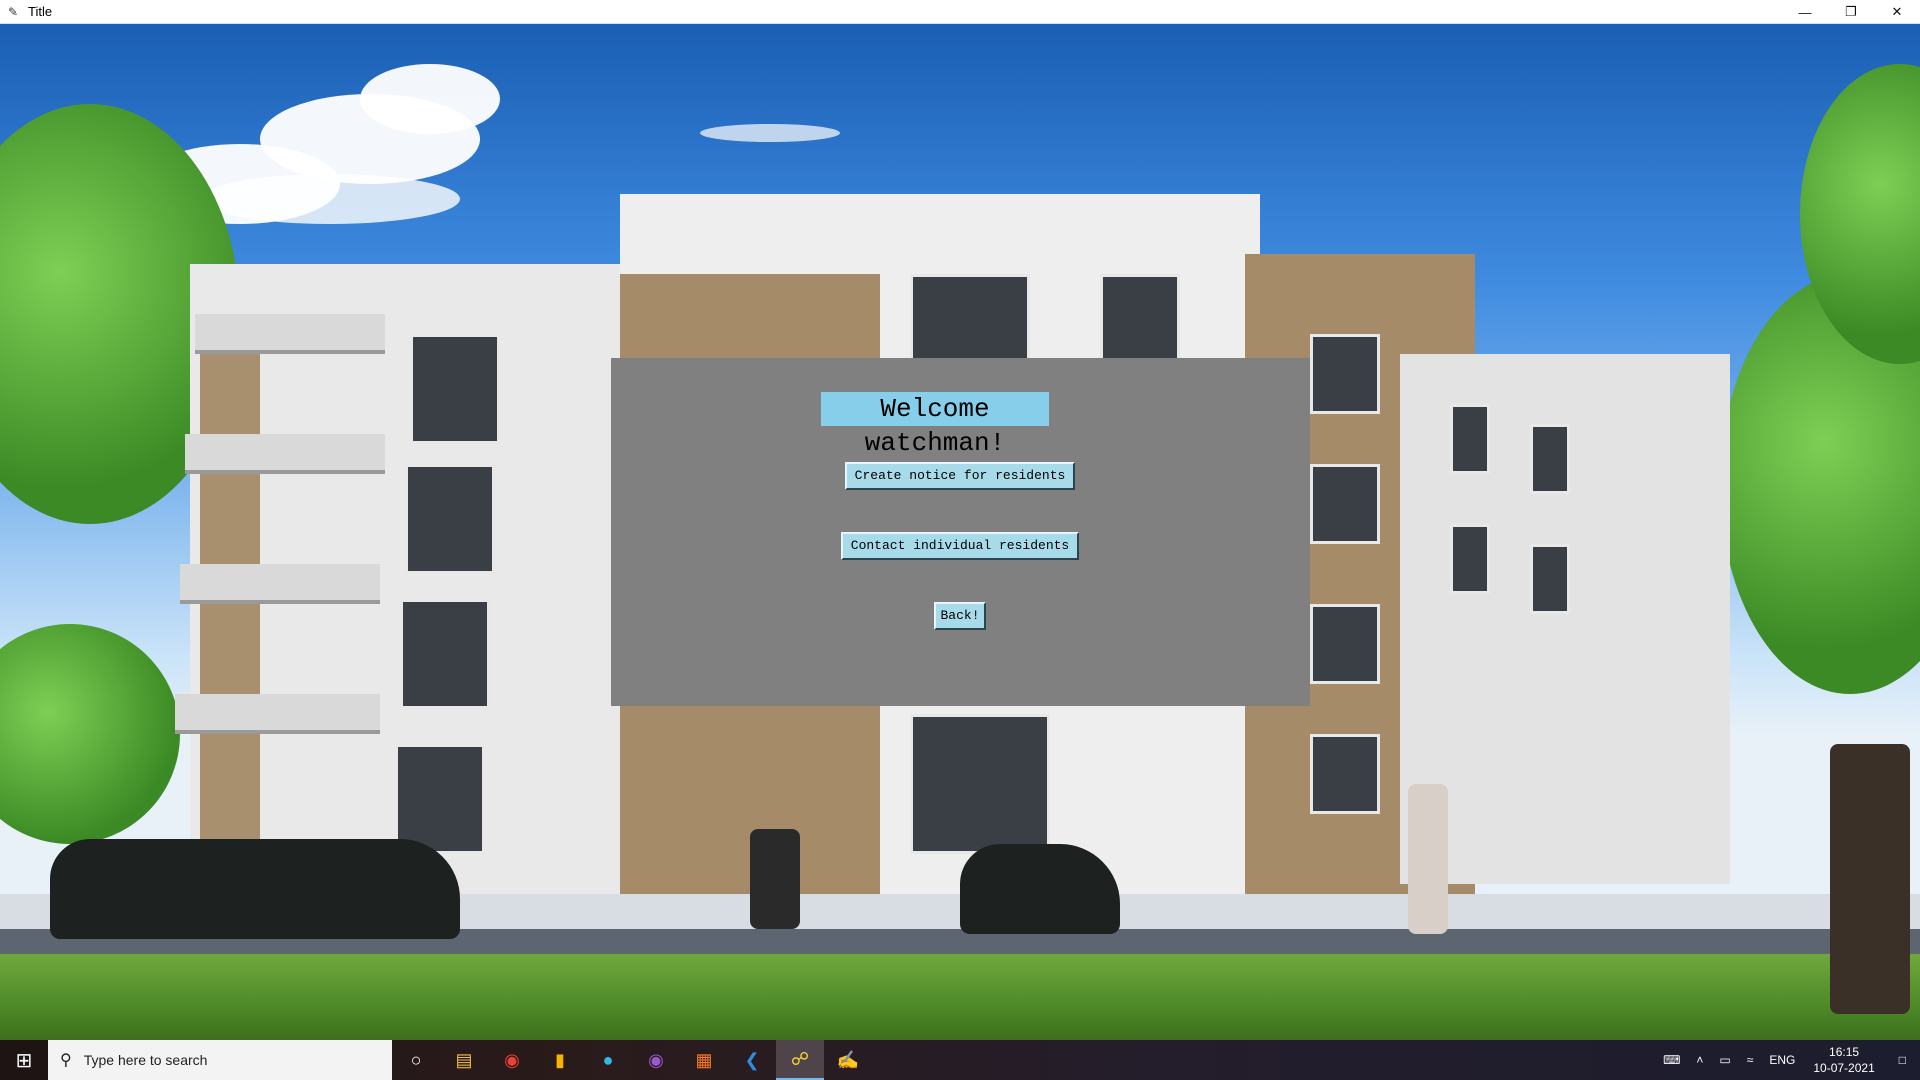 This screenshot has width=1920, height=1080. What do you see at coordinates (1844, 1068) in the screenshot?
I see `clock-date: 10-07-2021` at bounding box center [1844, 1068].